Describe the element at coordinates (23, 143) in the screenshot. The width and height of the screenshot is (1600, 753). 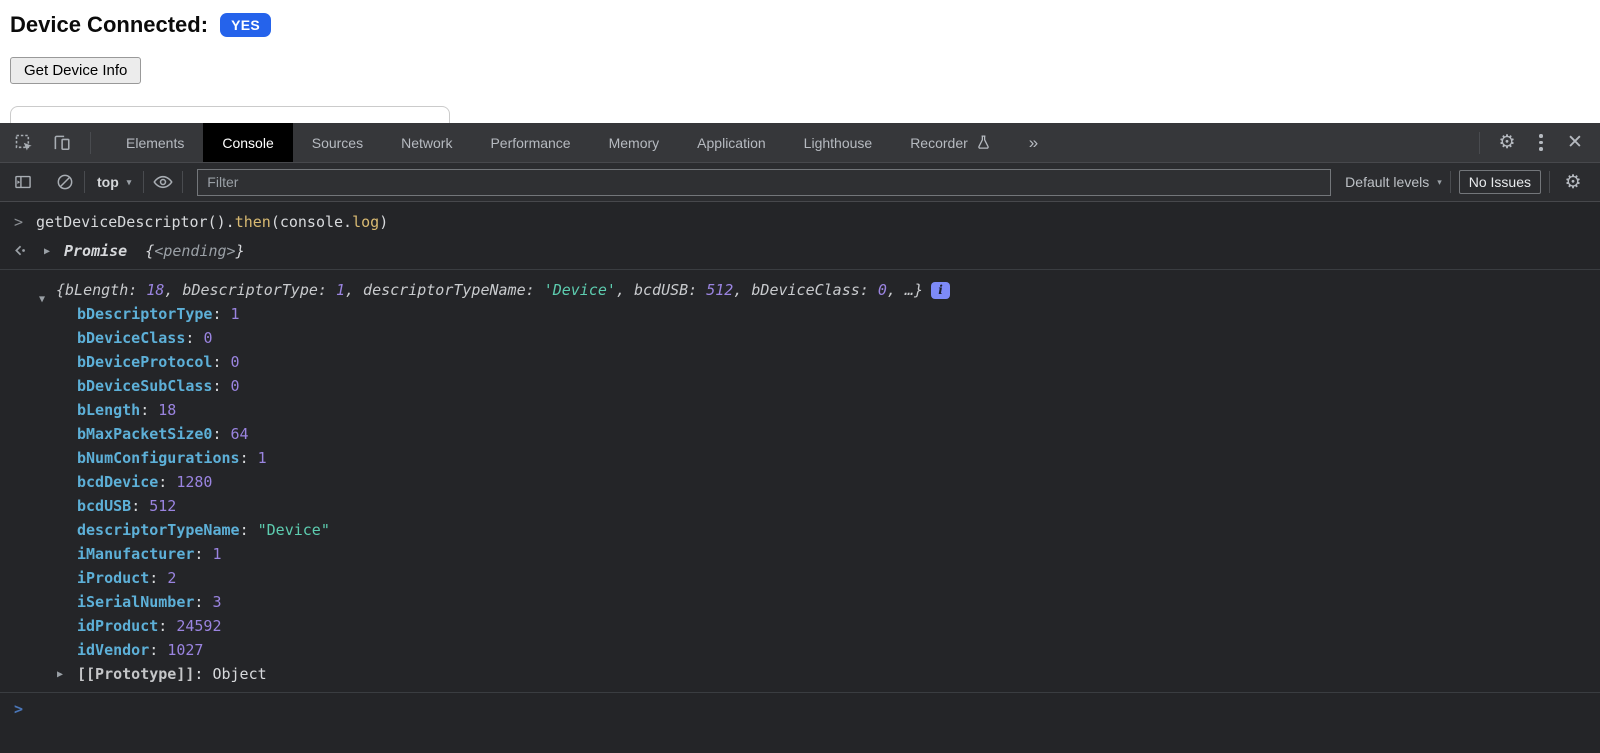
I see `inspect-element-icon` at that location.